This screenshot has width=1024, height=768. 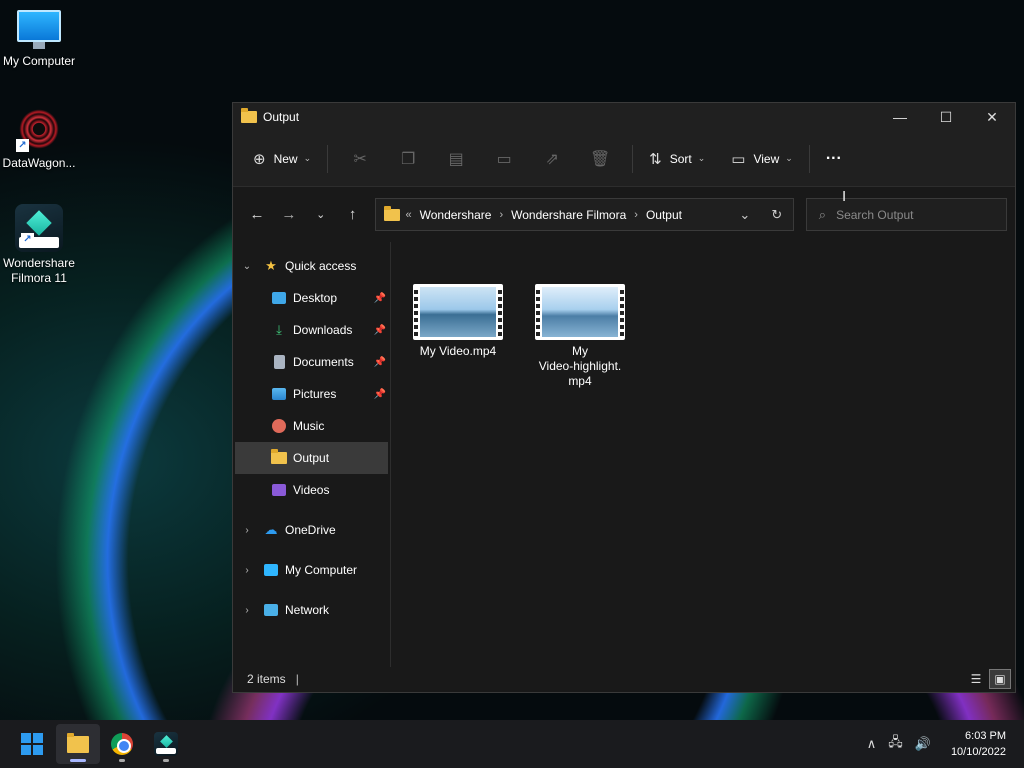 I want to click on title-bar: Output — ☐ ✕, so click(x=624, y=117).